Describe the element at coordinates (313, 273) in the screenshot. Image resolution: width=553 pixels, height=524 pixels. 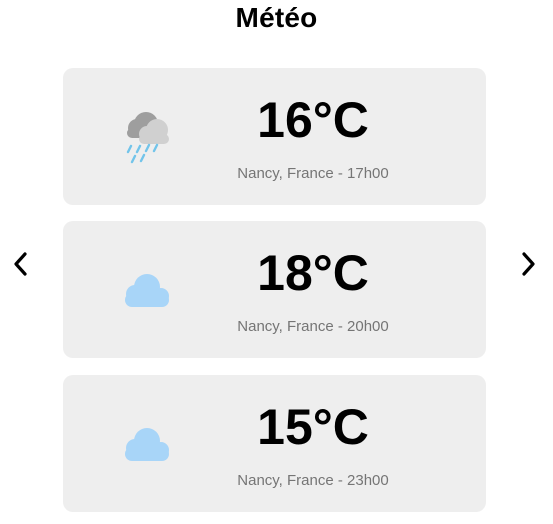
I see `temperature: 18°C` at that location.